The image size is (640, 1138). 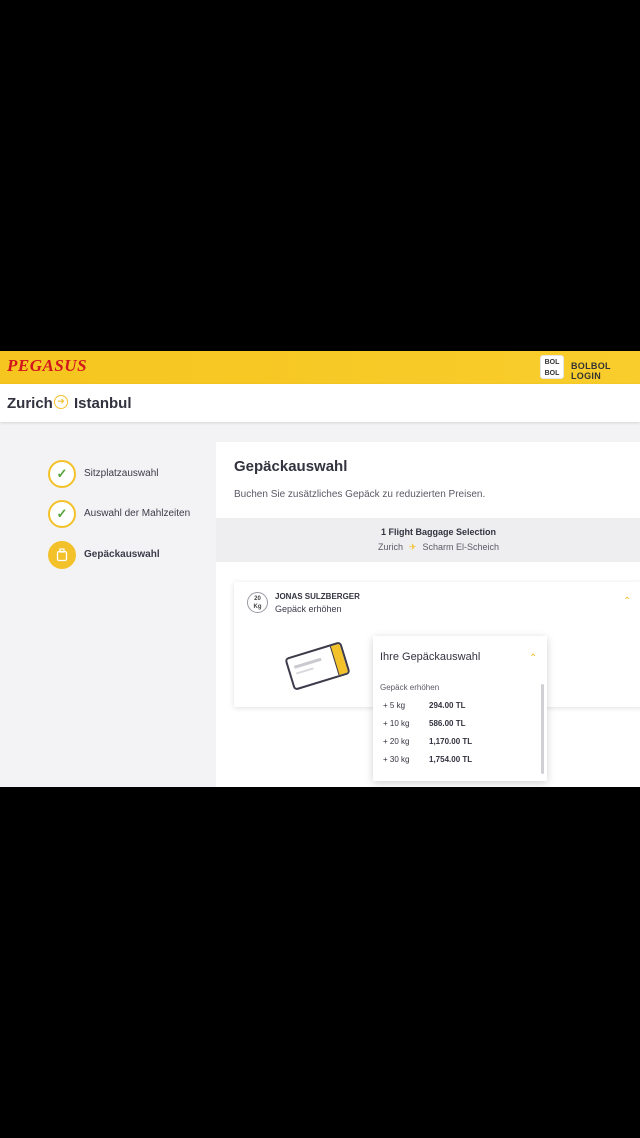 I want to click on baggage-weight-badge: 20 Kg, so click(x=257, y=602).